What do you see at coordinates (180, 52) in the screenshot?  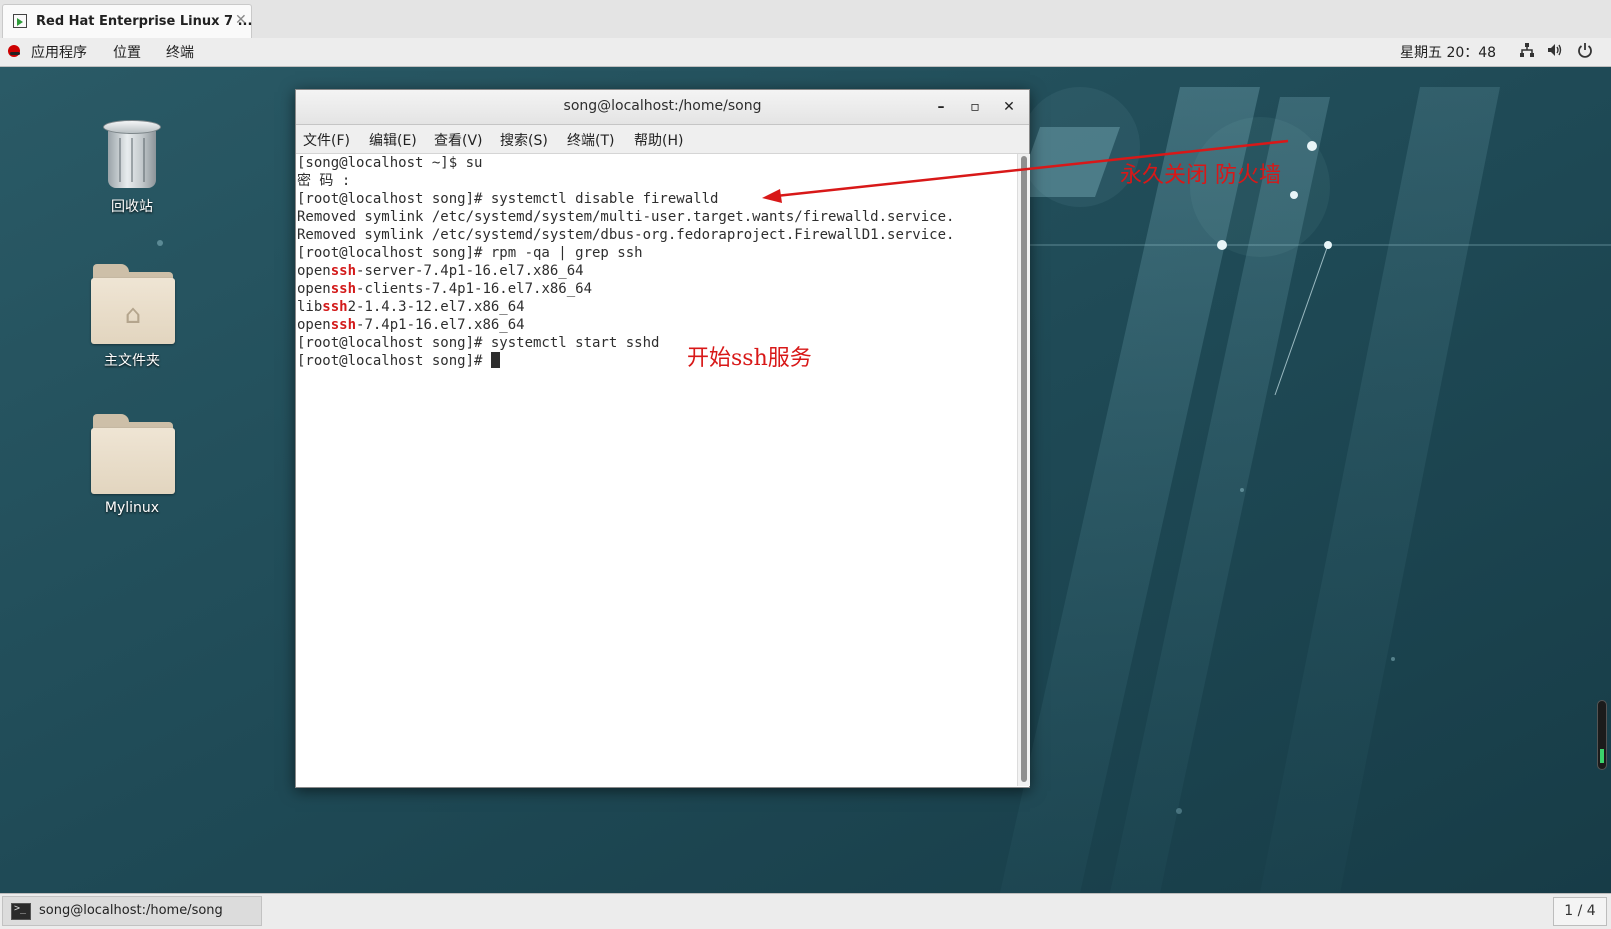 I see `terminal-app-menu: 终端` at bounding box center [180, 52].